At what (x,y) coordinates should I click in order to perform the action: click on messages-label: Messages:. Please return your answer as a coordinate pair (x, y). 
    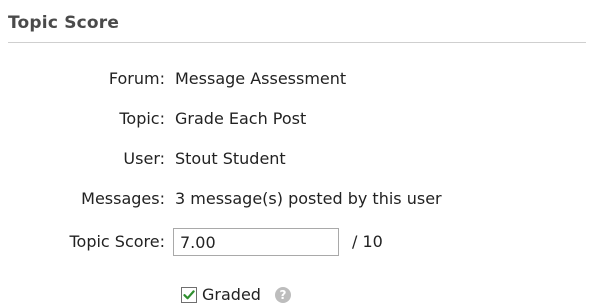
    Looking at the image, I should click on (123, 198).